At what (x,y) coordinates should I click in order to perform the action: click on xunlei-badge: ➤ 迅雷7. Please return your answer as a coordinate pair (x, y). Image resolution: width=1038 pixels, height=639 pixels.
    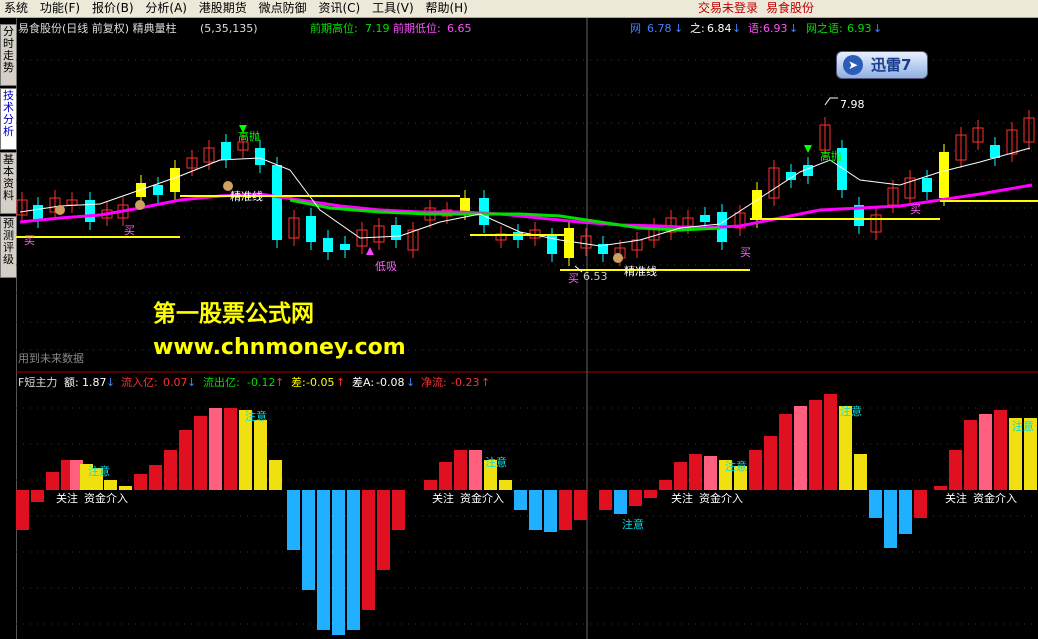
    Looking at the image, I should click on (882, 65).